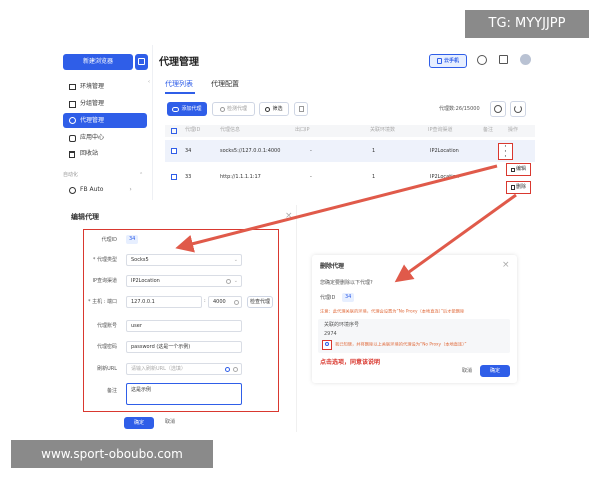 The image size is (600, 480). What do you see at coordinates (184, 281) in the screenshot?
I see `ip-channel-select: IP2Location ⌄` at bounding box center [184, 281].